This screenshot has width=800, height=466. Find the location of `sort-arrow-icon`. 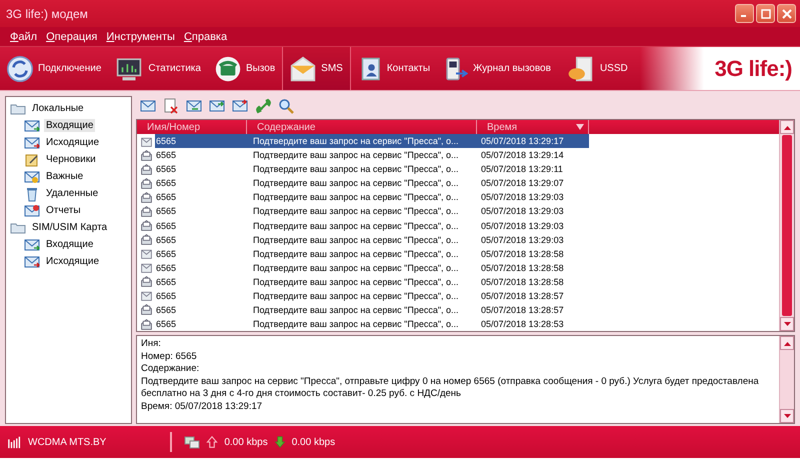

sort-arrow-icon is located at coordinates (580, 127).